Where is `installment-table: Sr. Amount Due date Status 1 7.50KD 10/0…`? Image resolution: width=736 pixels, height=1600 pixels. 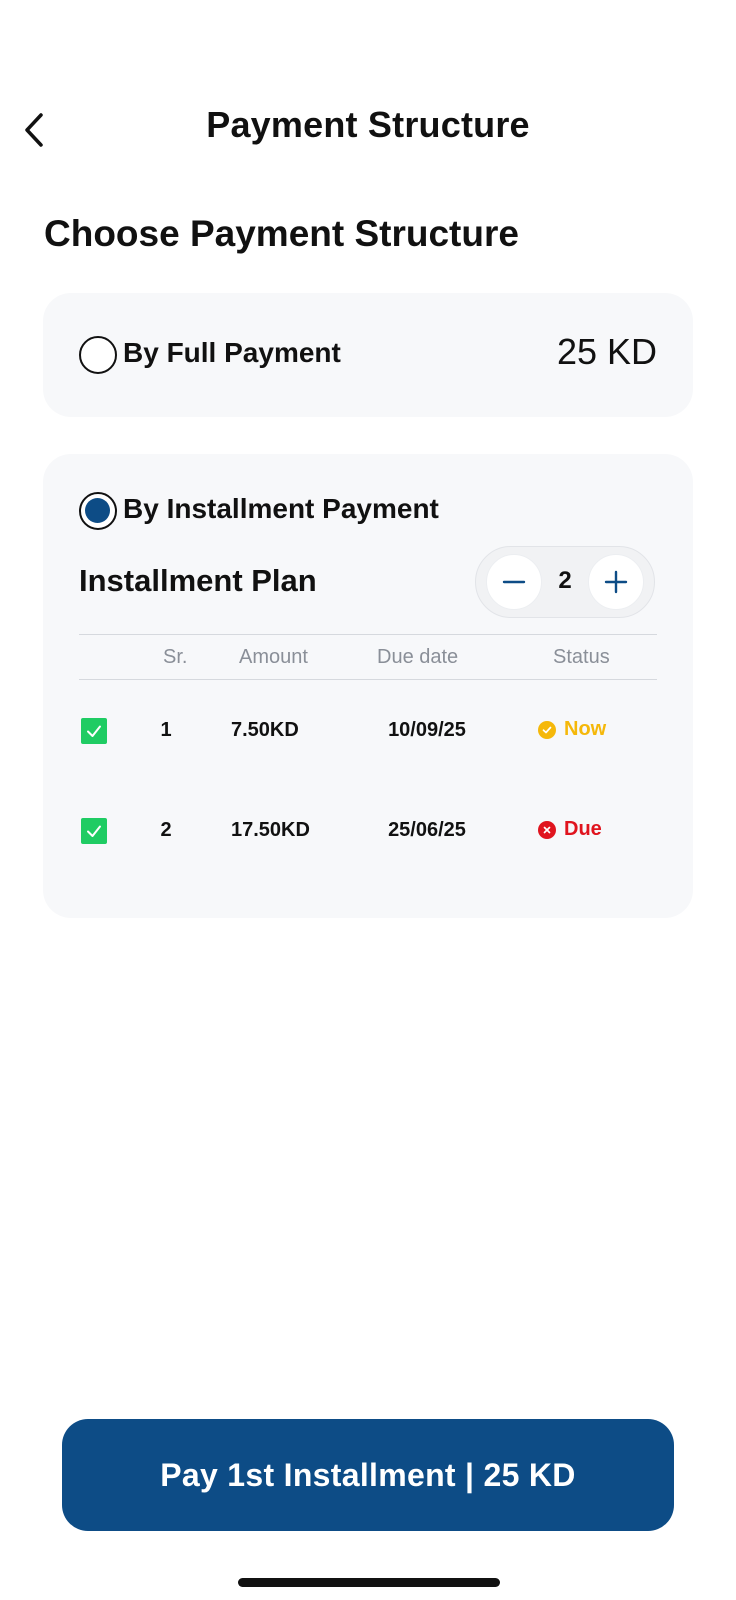
installment-table: Sr. Amount Due date Status 1 7.50KD 10/0… is located at coordinates (368, 757).